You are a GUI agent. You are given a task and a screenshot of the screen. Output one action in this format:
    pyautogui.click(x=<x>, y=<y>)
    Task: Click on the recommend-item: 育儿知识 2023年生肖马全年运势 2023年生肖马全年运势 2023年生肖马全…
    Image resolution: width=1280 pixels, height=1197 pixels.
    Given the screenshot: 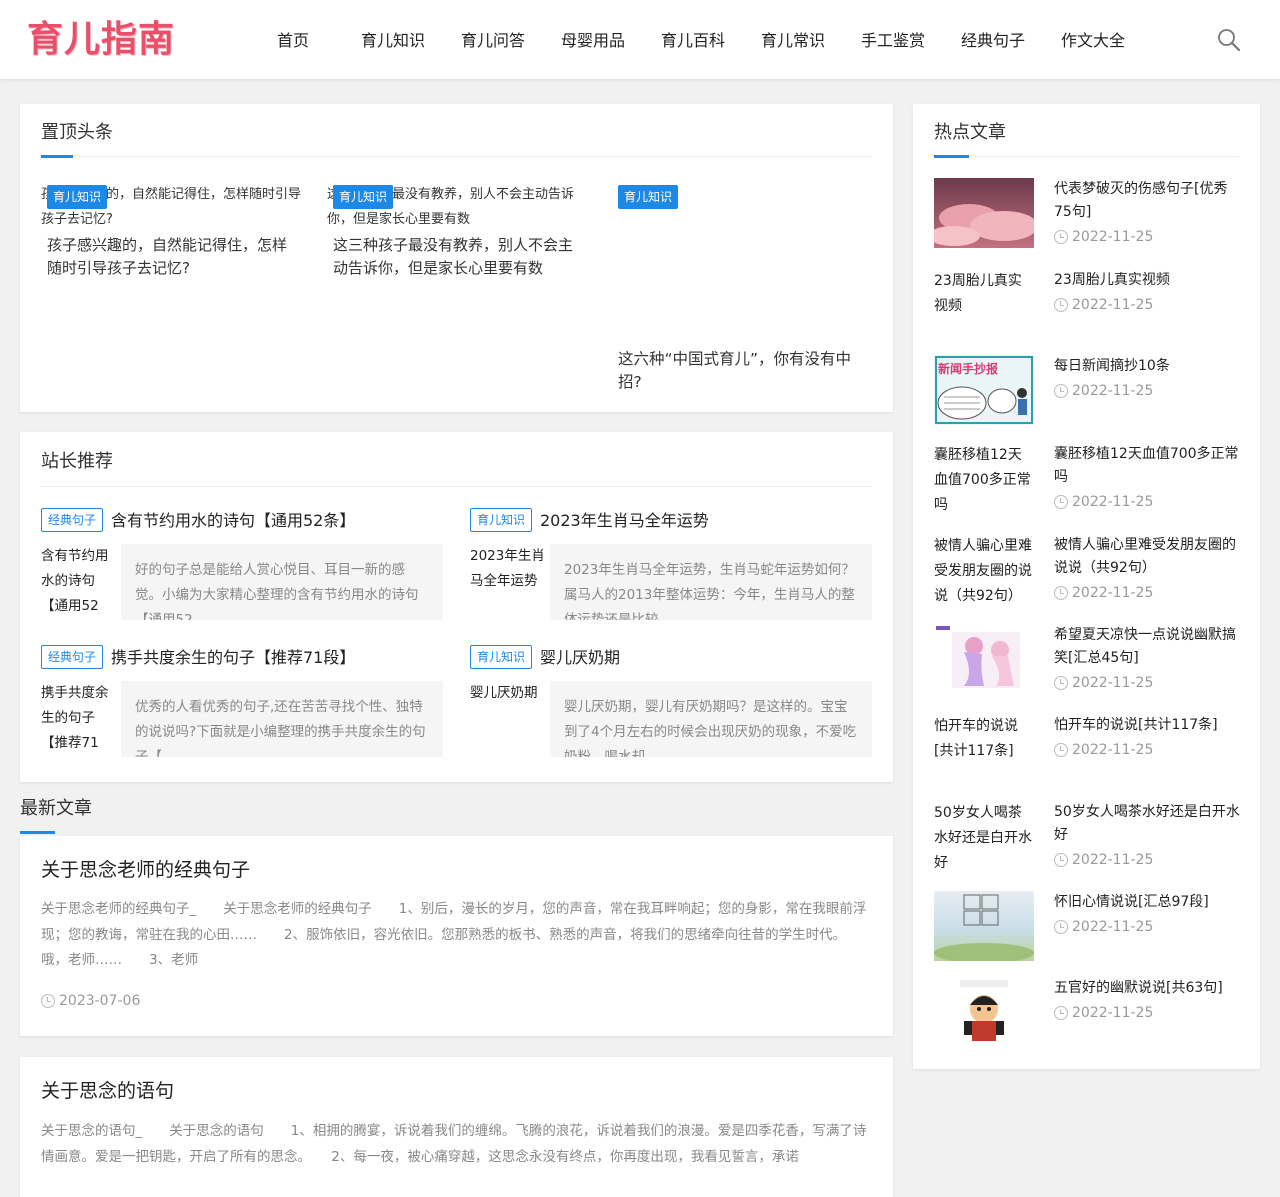 What is the action you would take?
    pyautogui.click(x=671, y=570)
    